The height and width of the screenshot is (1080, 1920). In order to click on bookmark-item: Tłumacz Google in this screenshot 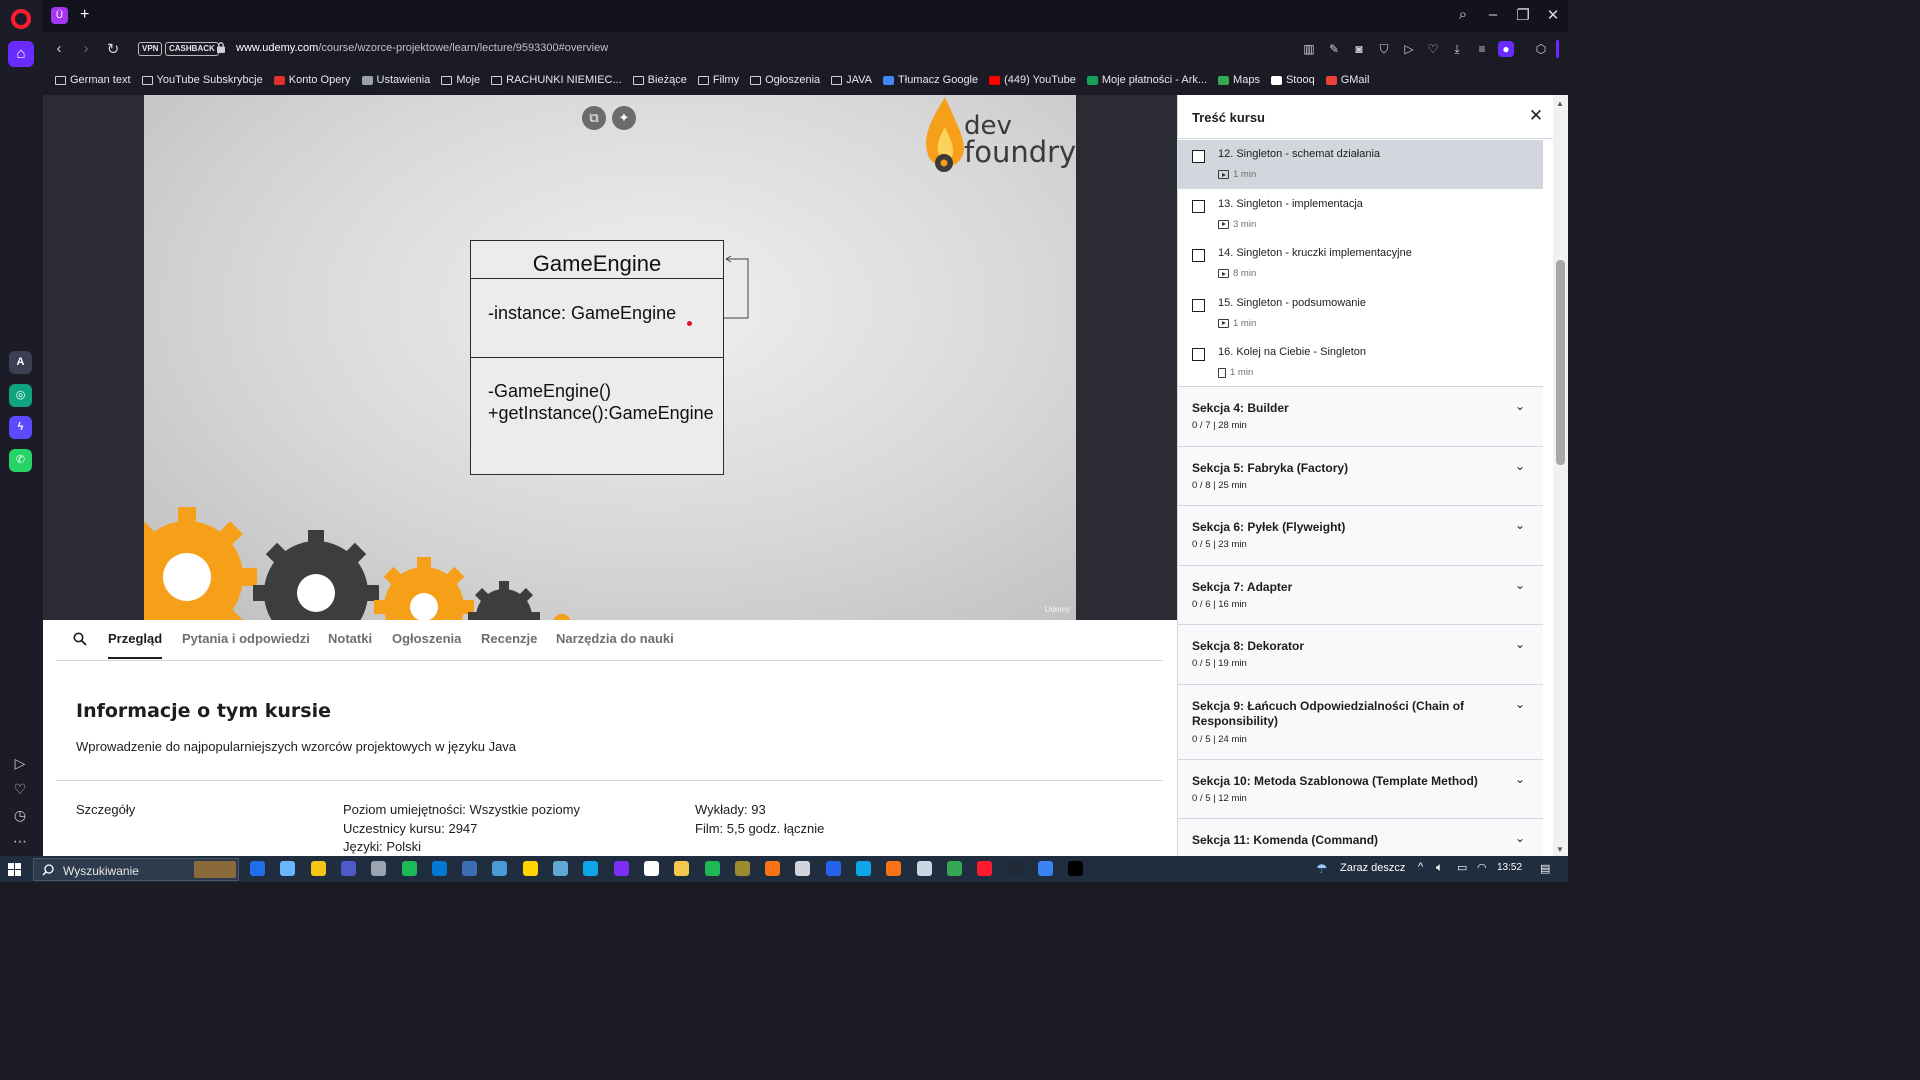, I will do `click(930, 80)`.